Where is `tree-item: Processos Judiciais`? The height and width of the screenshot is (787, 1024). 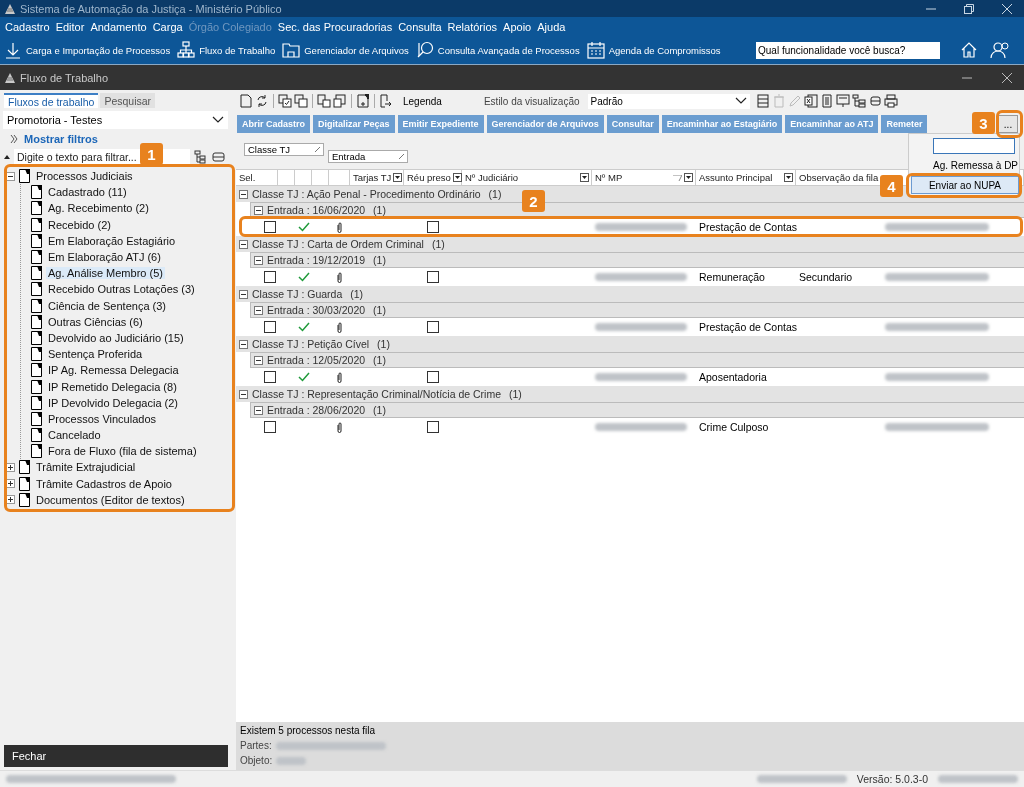
tree-item: Processos Judiciais is located at coordinates (84, 176).